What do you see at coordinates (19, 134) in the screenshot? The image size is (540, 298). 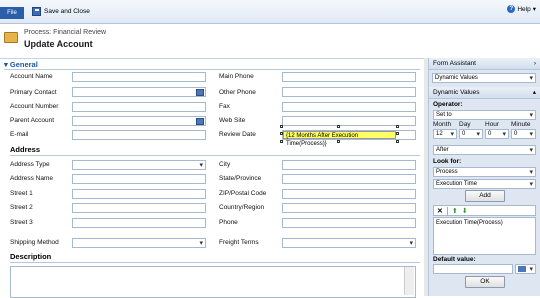 I see `email-label: E-mail` at bounding box center [19, 134].